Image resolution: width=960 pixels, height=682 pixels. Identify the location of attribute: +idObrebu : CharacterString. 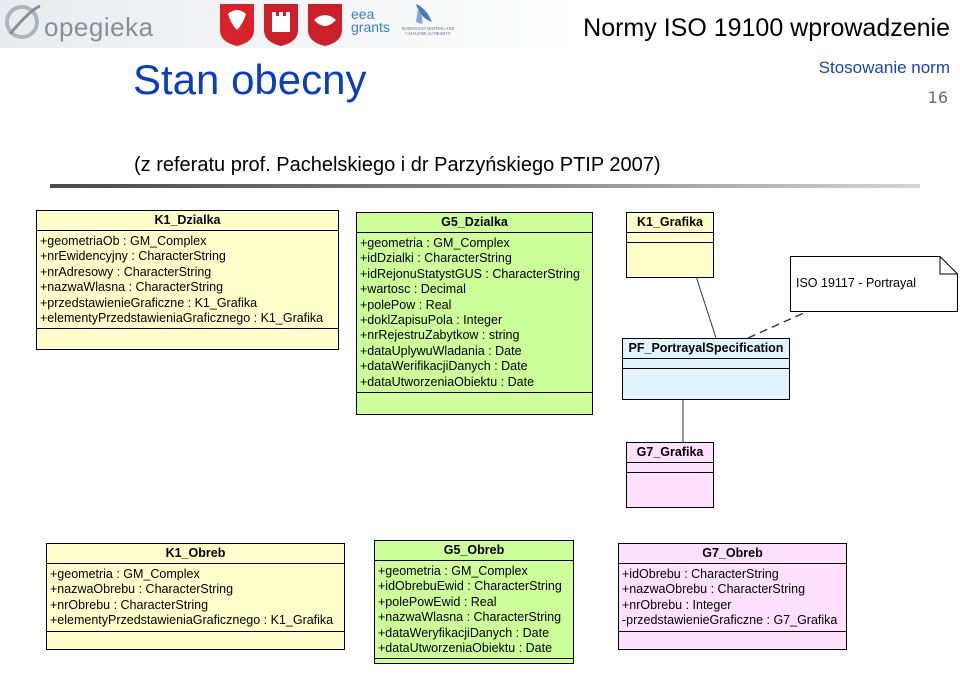
(700, 574).